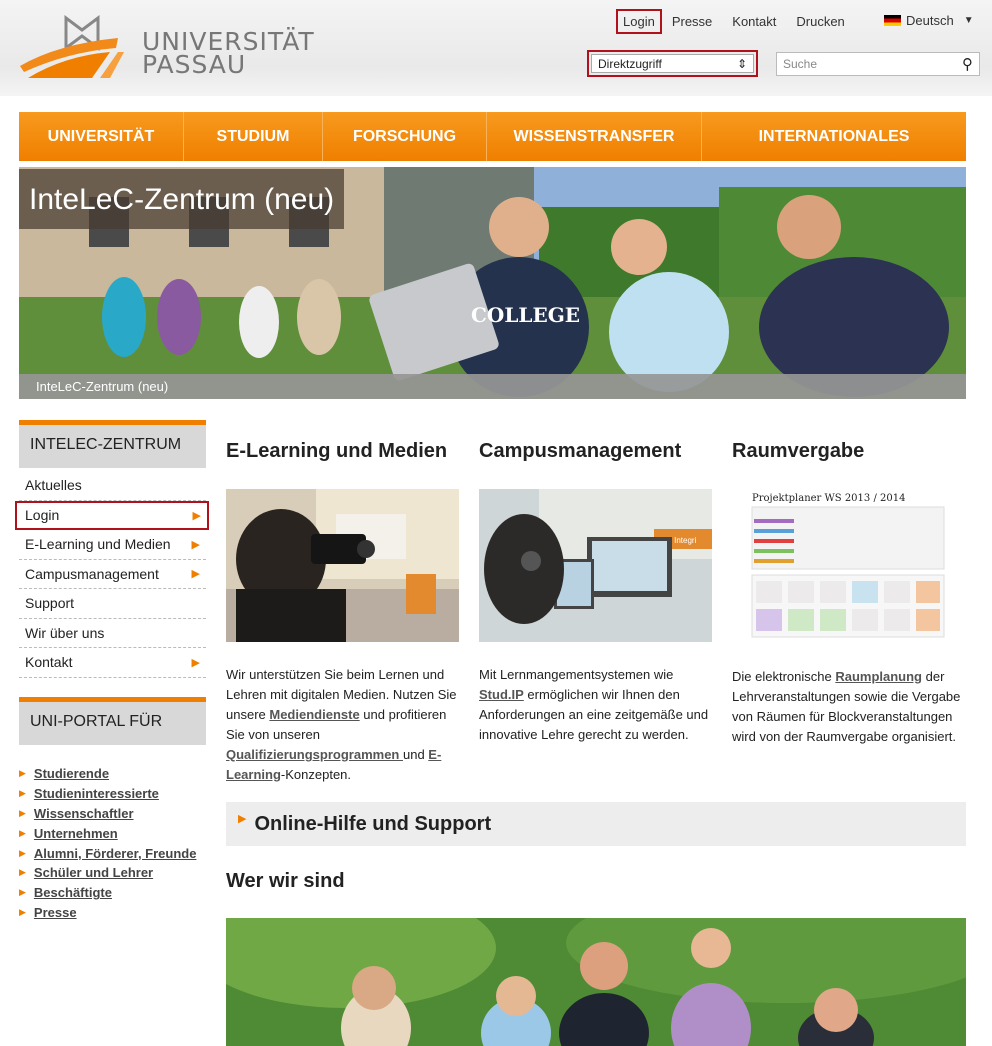 The height and width of the screenshot is (1046, 992). What do you see at coordinates (314, 714) in the screenshot?
I see `mediendienste-link: Mediendienste` at bounding box center [314, 714].